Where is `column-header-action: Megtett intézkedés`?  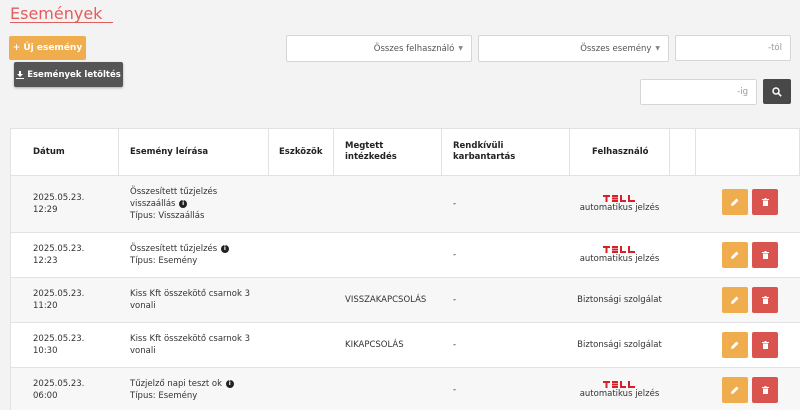
column-header-action: Megtett intézkedés is located at coordinates (371, 152).